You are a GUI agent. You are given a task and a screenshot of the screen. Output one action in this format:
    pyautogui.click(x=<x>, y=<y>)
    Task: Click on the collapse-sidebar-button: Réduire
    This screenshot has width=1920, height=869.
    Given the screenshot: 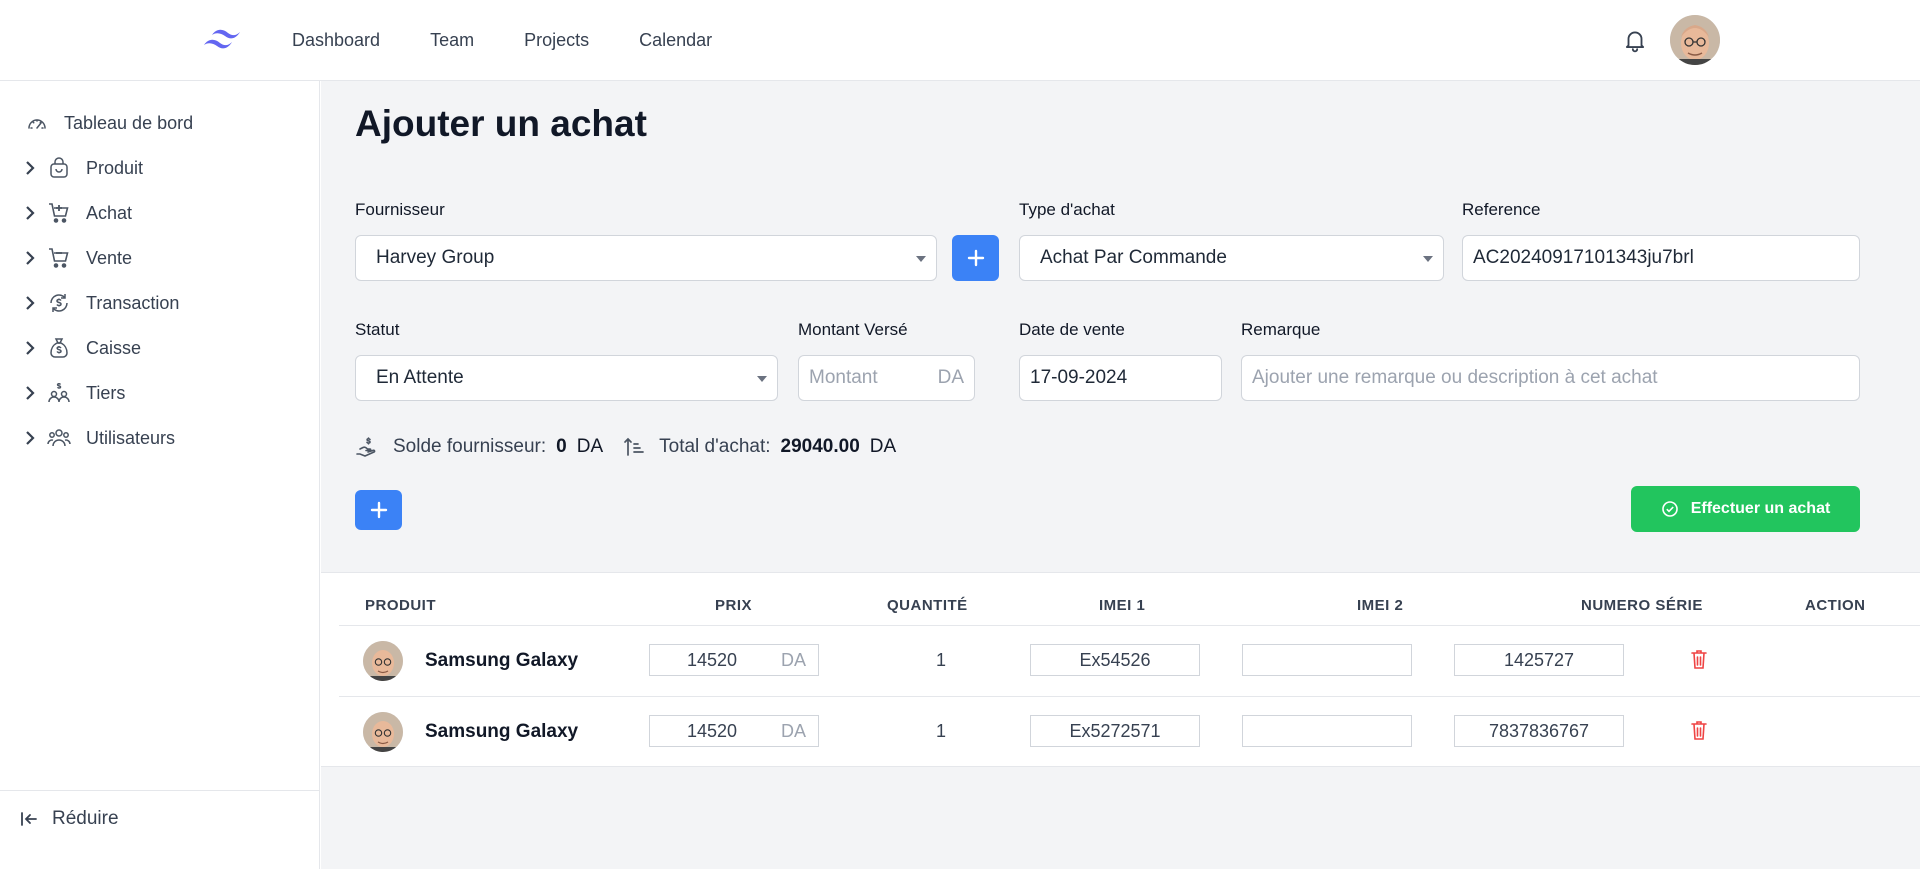 What is the action you would take?
    pyautogui.click(x=69, y=819)
    